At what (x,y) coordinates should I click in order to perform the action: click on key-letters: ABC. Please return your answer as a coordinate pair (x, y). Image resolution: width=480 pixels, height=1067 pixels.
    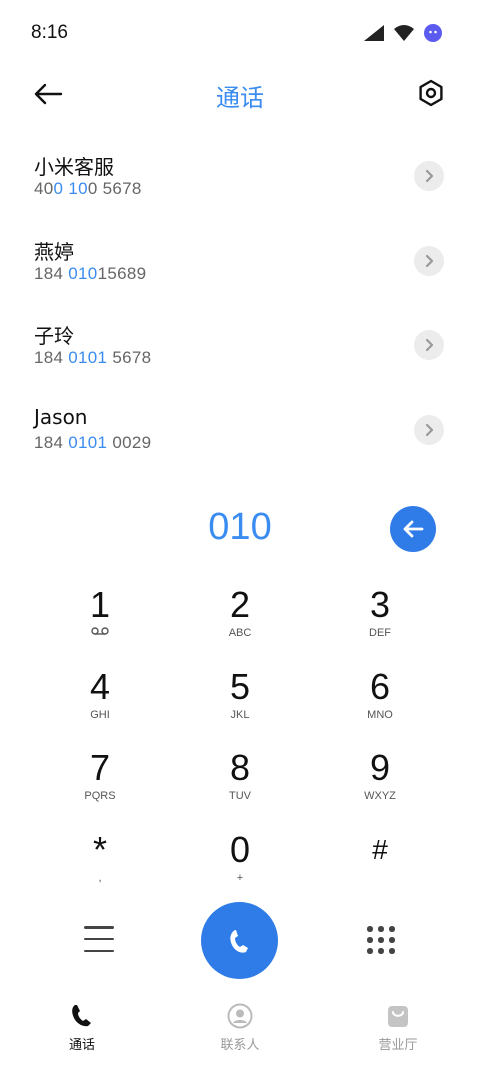
    Looking at the image, I should click on (240, 633).